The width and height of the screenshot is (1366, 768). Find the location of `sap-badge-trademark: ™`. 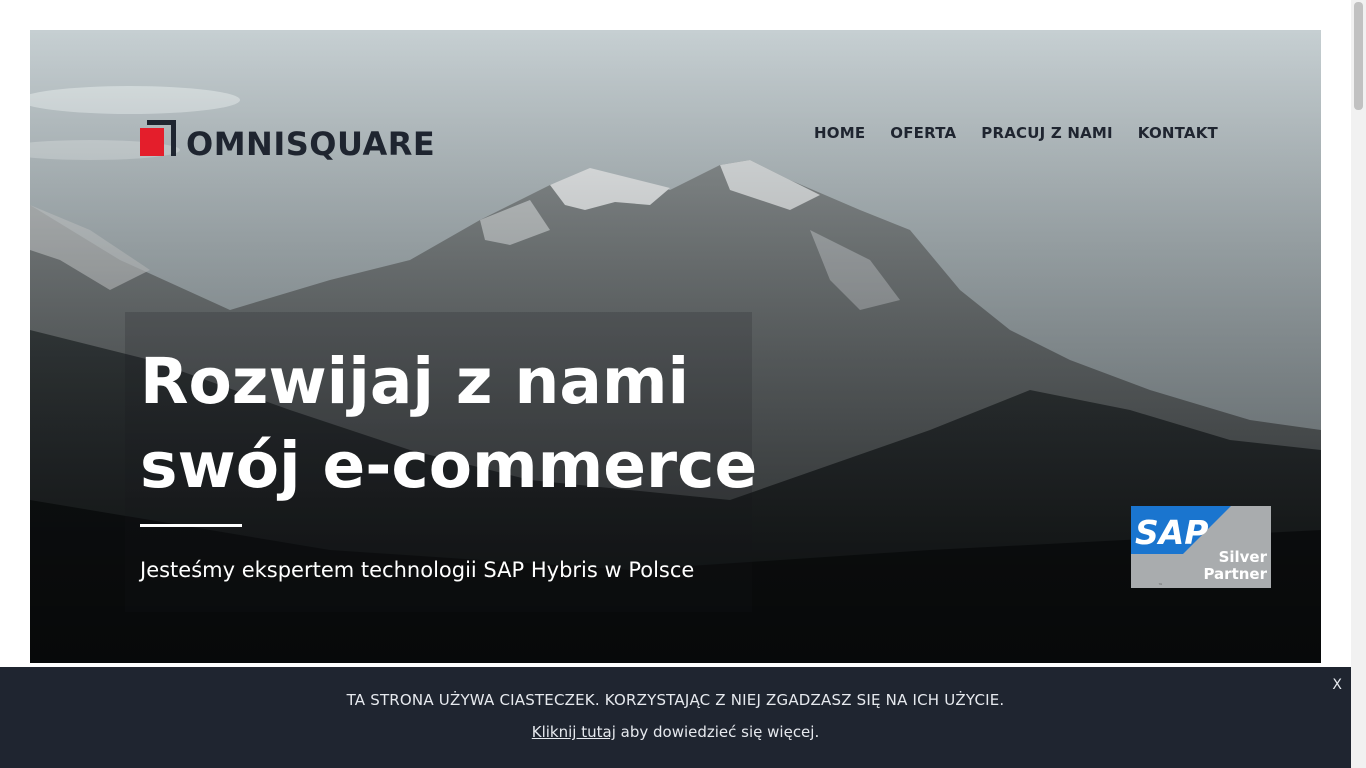

sap-badge-trademark: ™ is located at coordinates (1160, 585).